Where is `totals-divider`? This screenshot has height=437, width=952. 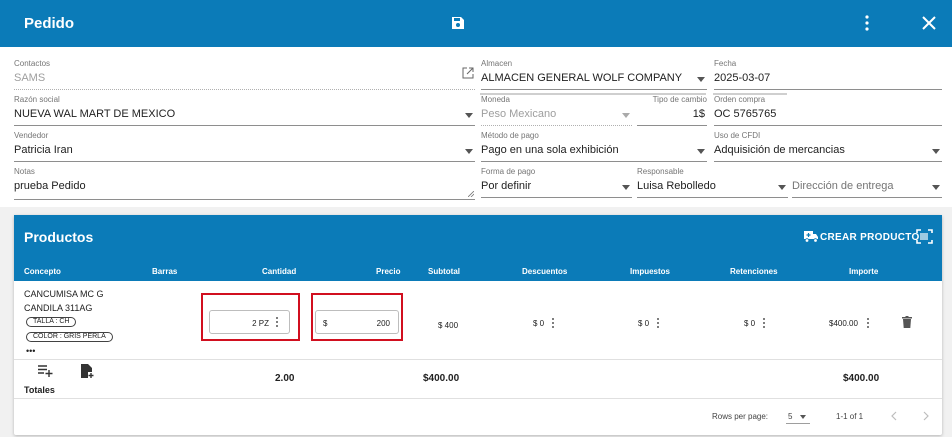
totals-divider is located at coordinates (478, 398).